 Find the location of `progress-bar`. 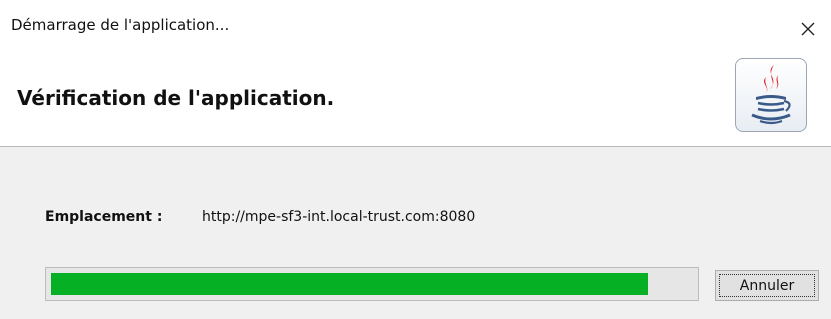

progress-bar is located at coordinates (372, 284).